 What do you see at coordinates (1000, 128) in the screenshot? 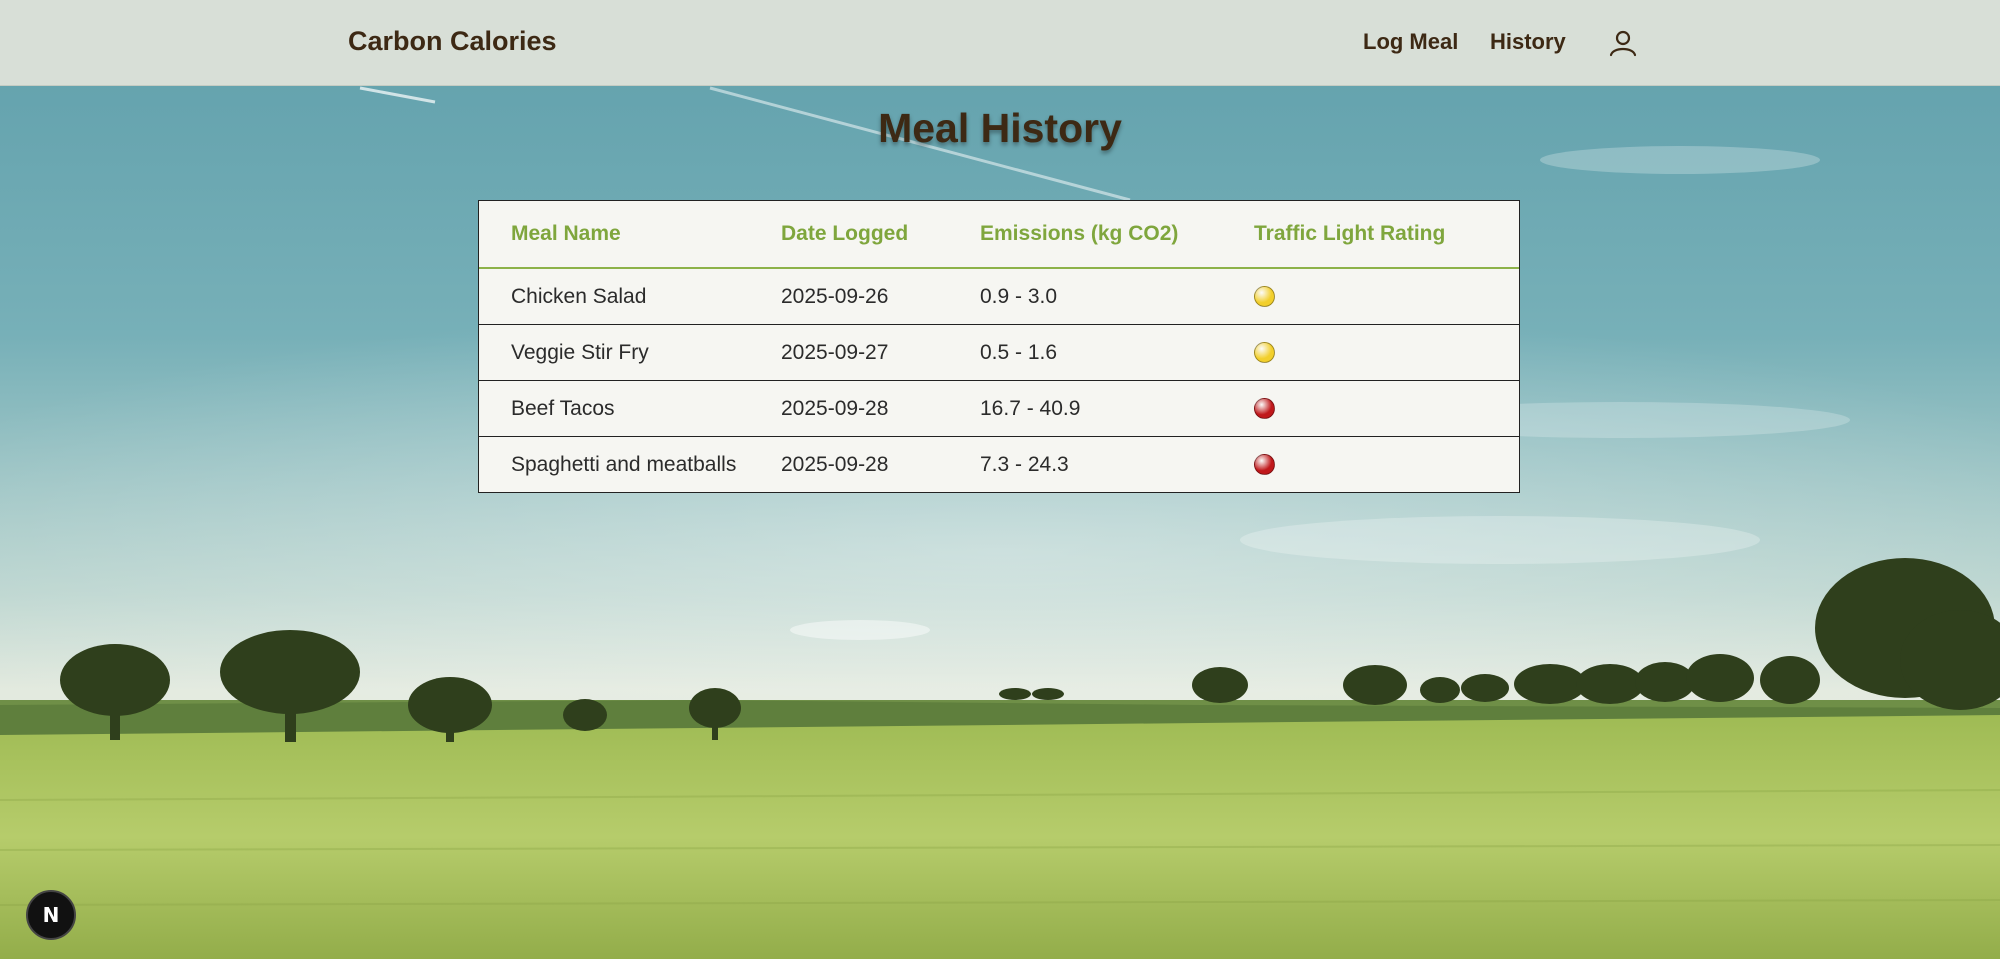
I see `page-title: Meal History` at bounding box center [1000, 128].